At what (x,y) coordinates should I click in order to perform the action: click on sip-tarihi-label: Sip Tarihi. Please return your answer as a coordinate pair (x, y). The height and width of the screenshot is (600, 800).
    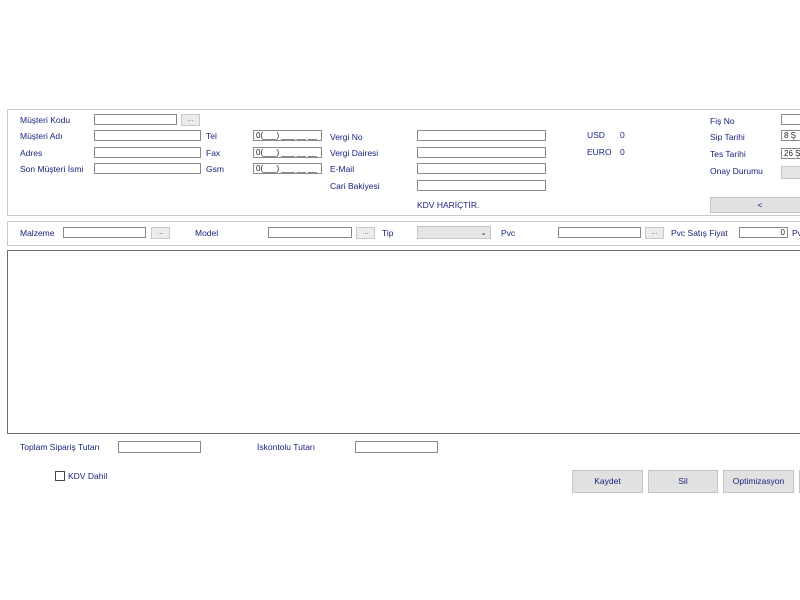
    Looking at the image, I should click on (727, 137).